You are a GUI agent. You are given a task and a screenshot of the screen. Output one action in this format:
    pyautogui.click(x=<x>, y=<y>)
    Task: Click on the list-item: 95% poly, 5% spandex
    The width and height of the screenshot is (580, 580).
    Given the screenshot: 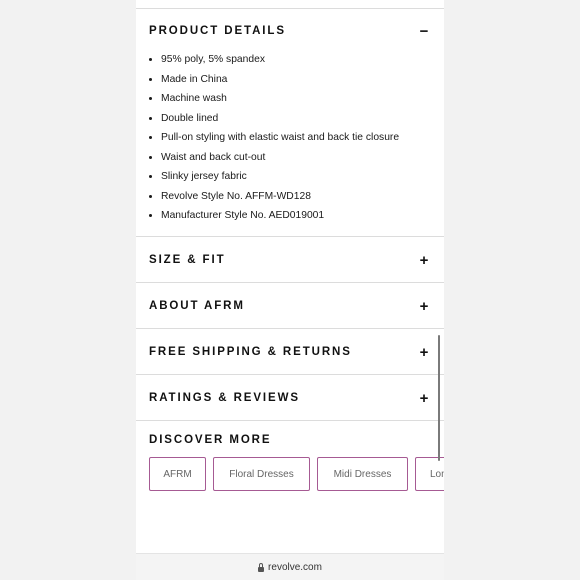 What is the action you would take?
    pyautogui.click(x=280, y=60)
    